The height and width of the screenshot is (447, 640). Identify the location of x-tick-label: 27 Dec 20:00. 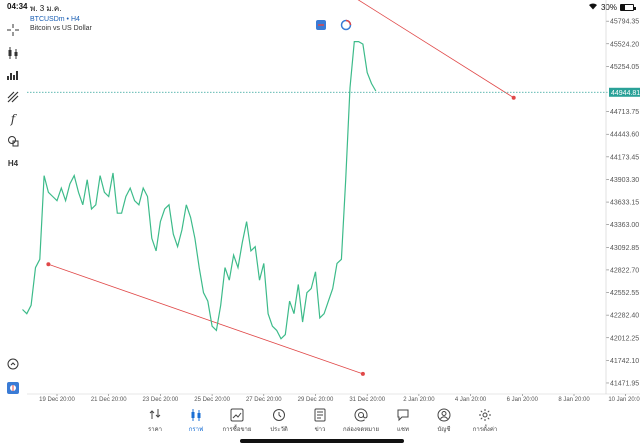
(264, 400).